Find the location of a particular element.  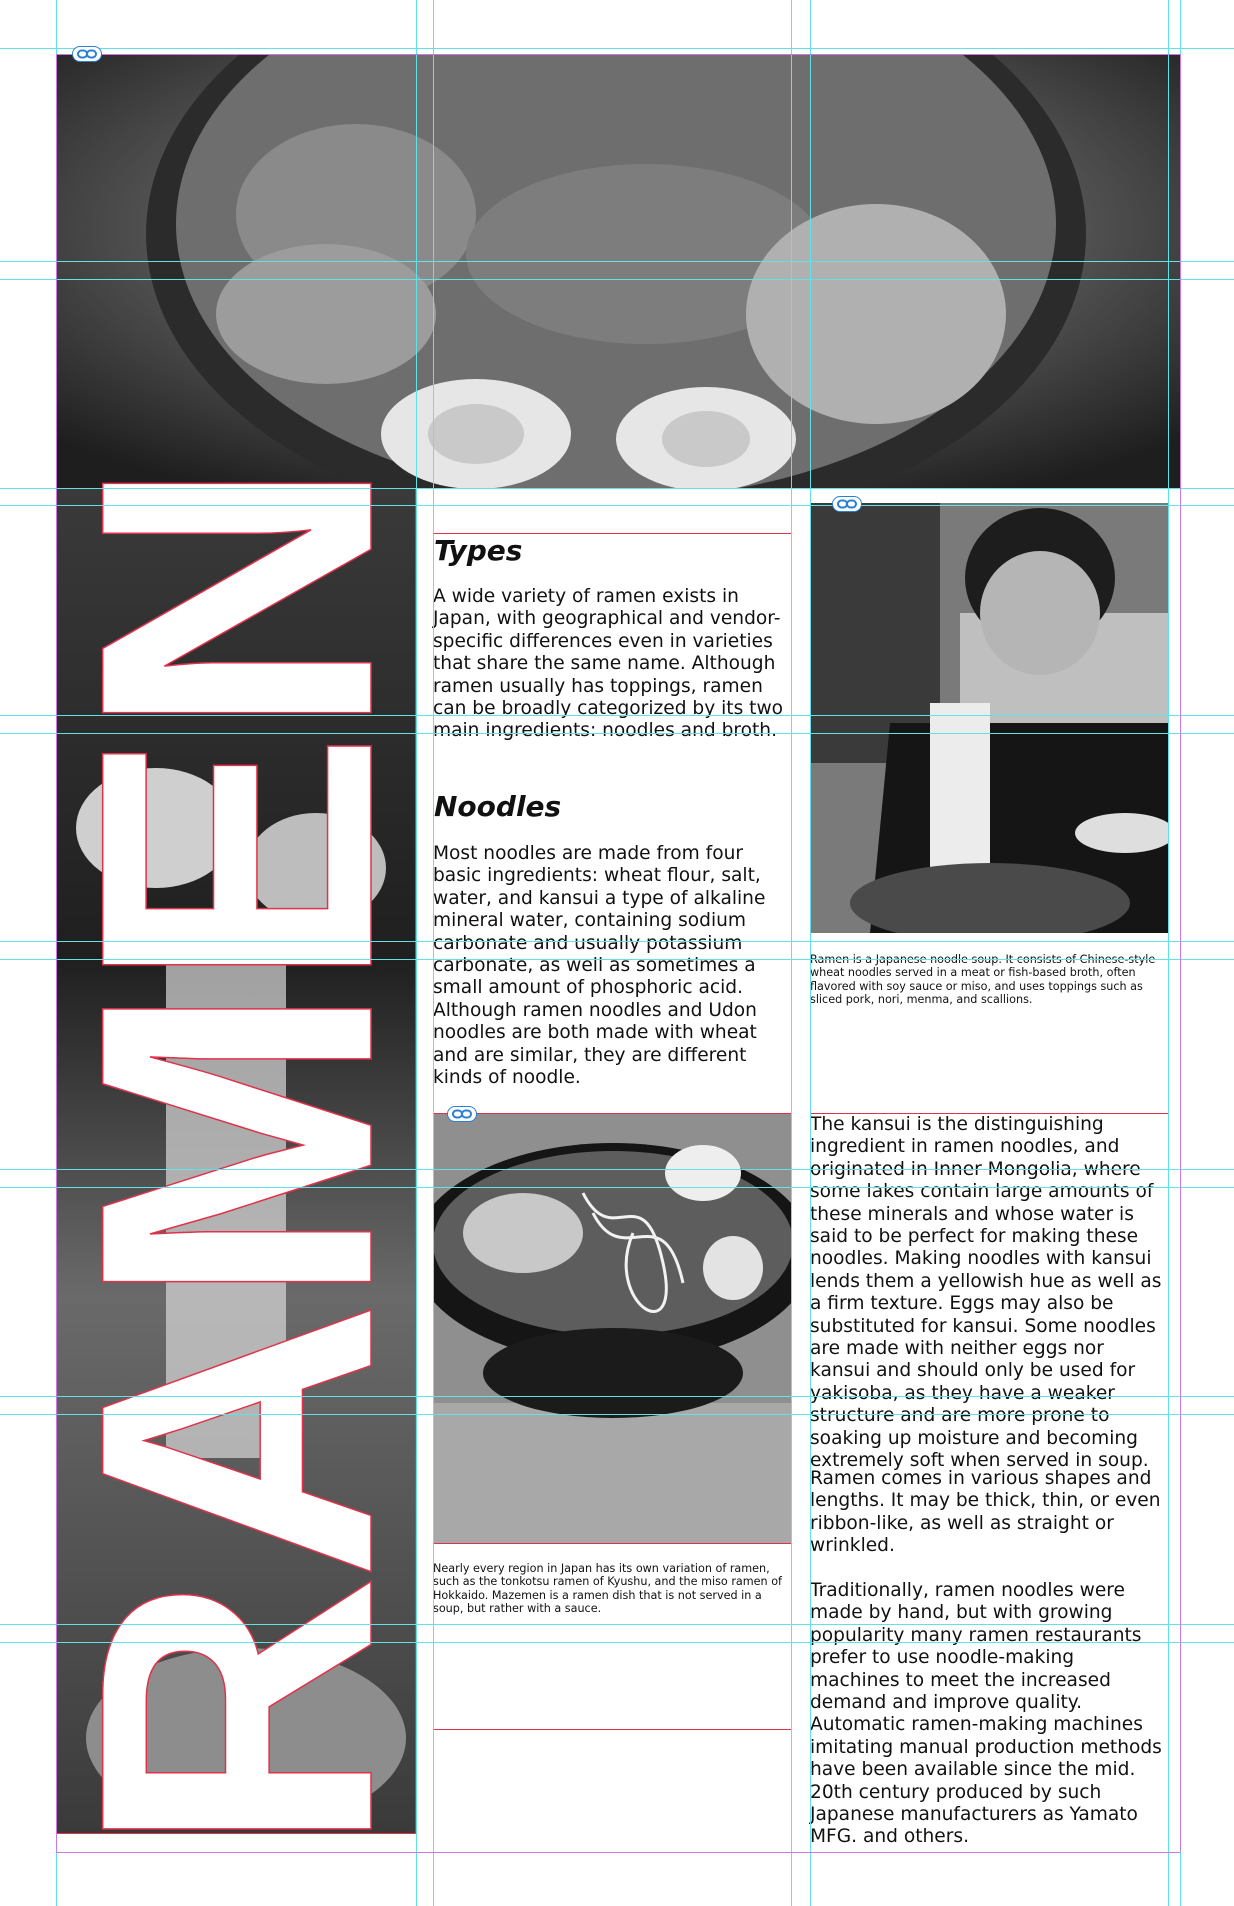

types-heading: Types is located at coordinates (478, 550).